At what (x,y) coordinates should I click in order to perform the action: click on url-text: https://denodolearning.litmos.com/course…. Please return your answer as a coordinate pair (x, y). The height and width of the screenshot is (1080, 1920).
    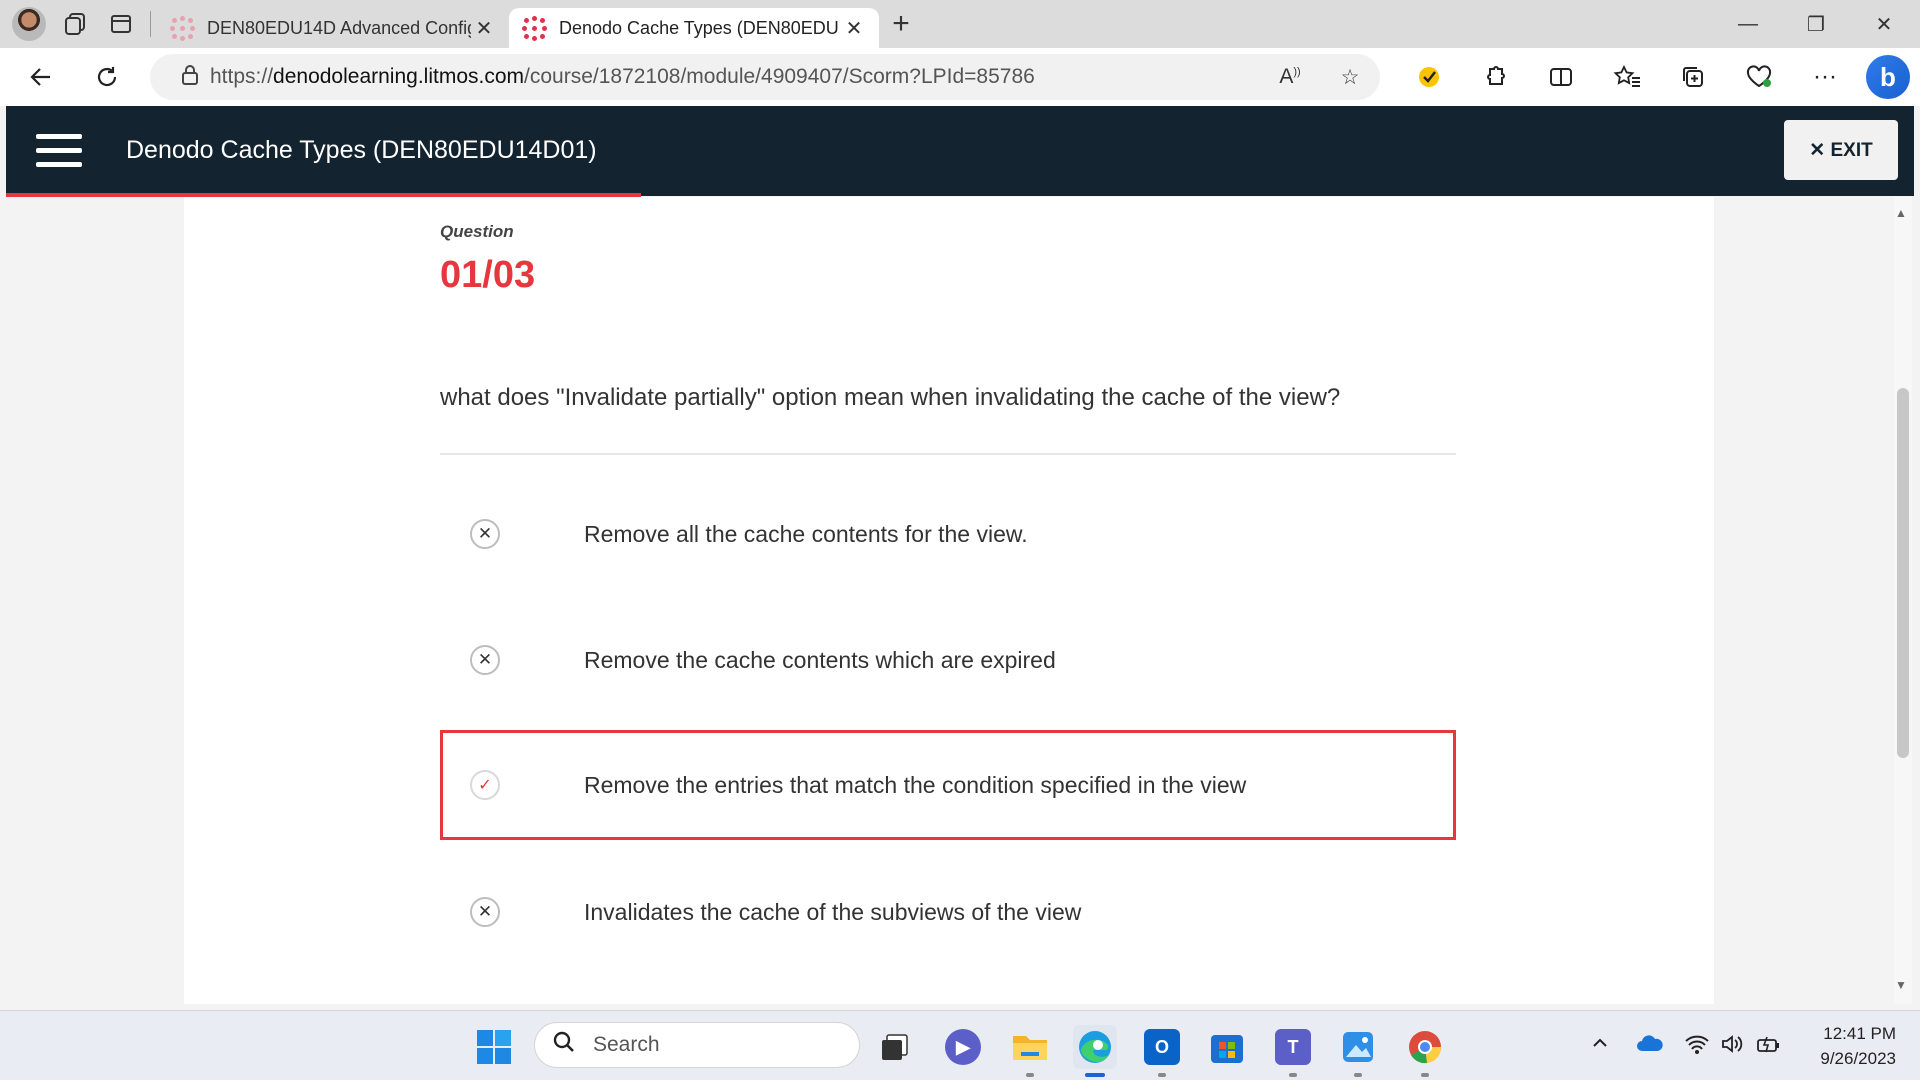
    Looking at the image, I should click on (735, 77).